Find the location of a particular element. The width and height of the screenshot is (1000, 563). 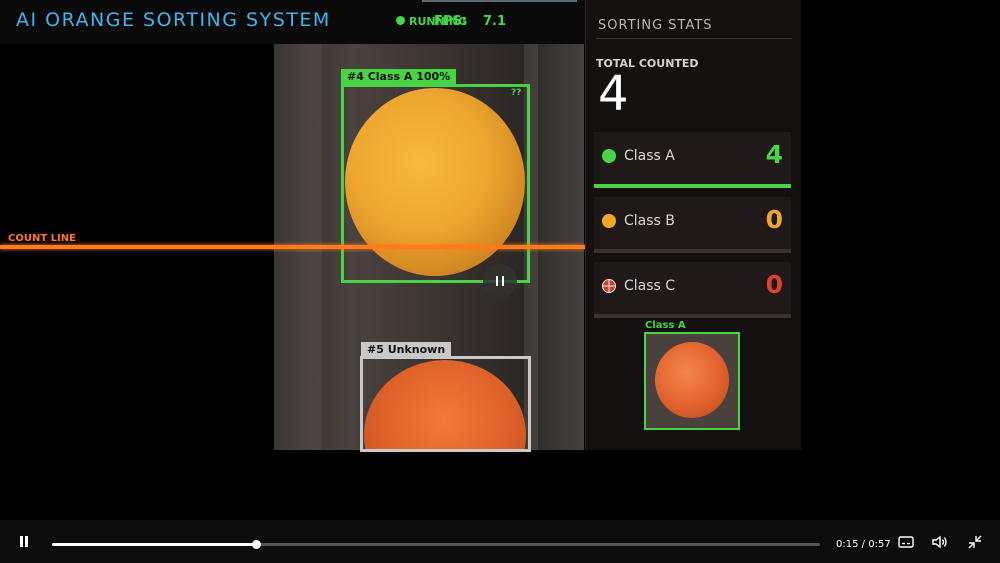

exit-fullscreen-icon is located at coordinates (975, 542).